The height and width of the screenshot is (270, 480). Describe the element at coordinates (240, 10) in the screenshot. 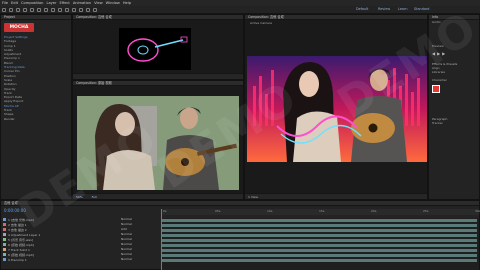

I see `tools-toolbar: Default Review Learn Standard` at that location.